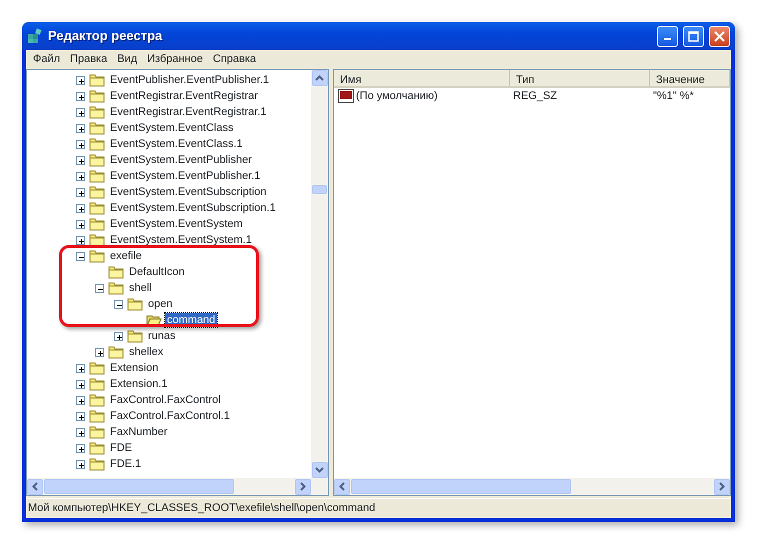 The width and height of the screenshot is (757, 549). Describe the element at coordinates (346, 96) in the screenshot. I see `string-value-icon` at that location.